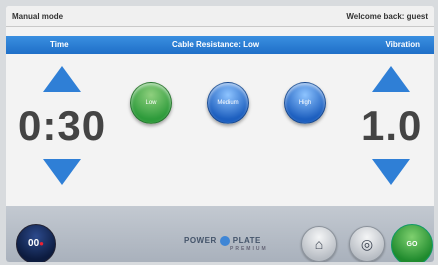 The height and width of the screenshot is (265, 438). Describe the element at coordinates (402, 44) in the screenshot. I see `vibration-header: Vibration` at that location.